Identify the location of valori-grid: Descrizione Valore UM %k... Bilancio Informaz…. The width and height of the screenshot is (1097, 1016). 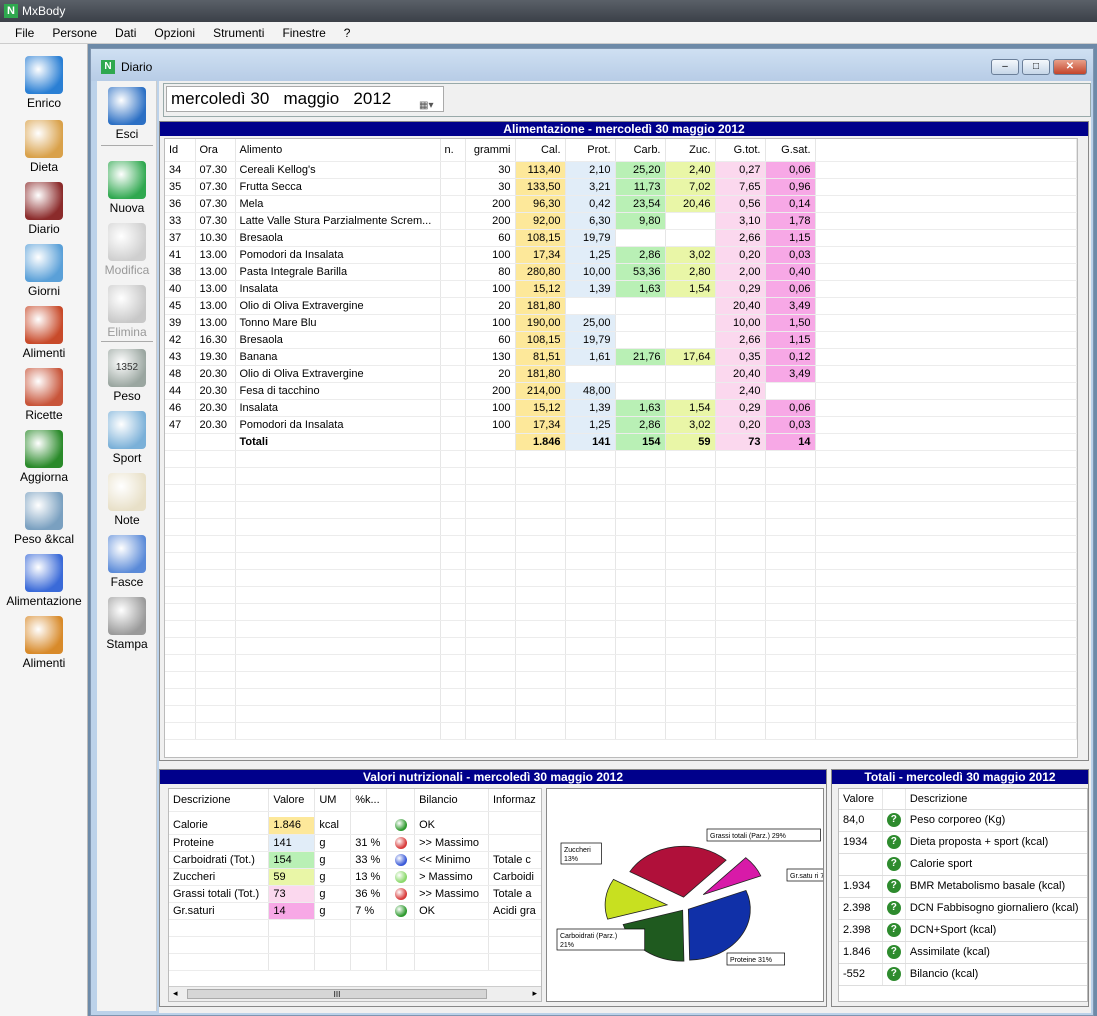
(355, 895).